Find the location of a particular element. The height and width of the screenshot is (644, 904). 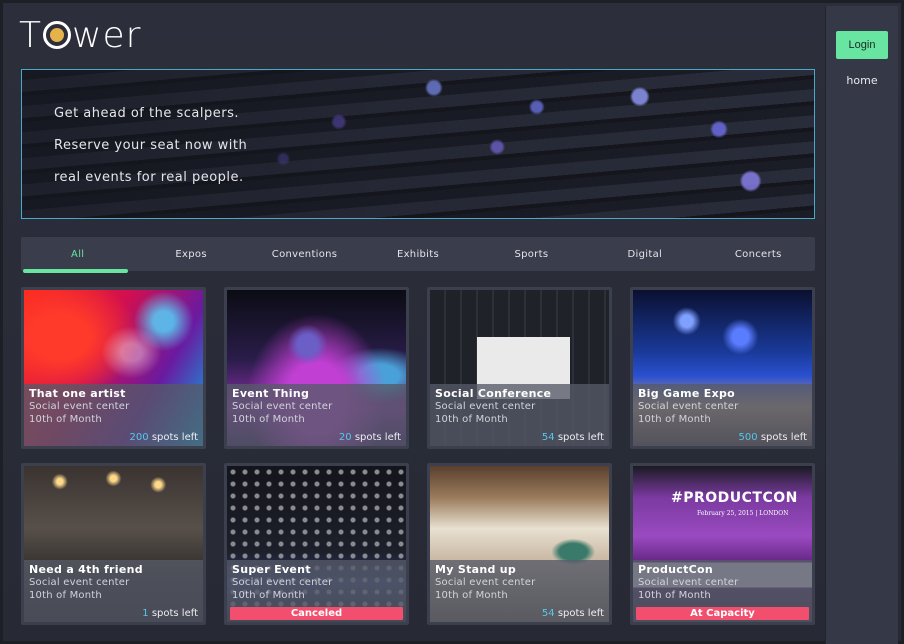

tab-exhibits: Exhibits is located at coordinates (417, 254).